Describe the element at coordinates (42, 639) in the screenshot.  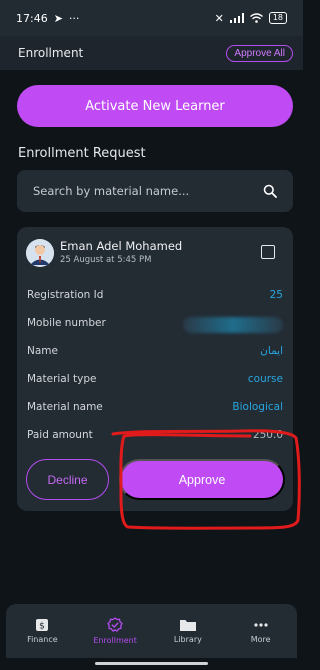
I see `nav-label: Finance` at that location.